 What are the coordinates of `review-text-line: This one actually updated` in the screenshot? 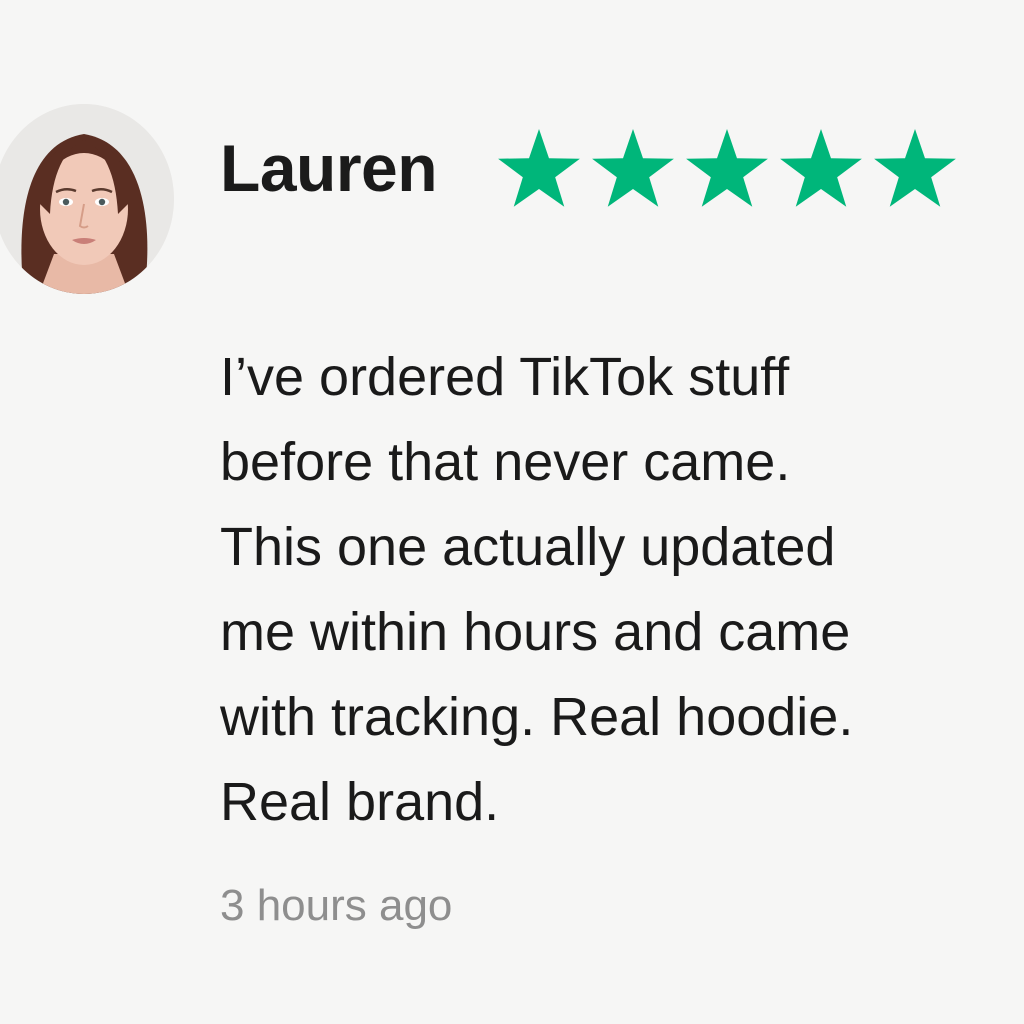 It's located at (528, 547).